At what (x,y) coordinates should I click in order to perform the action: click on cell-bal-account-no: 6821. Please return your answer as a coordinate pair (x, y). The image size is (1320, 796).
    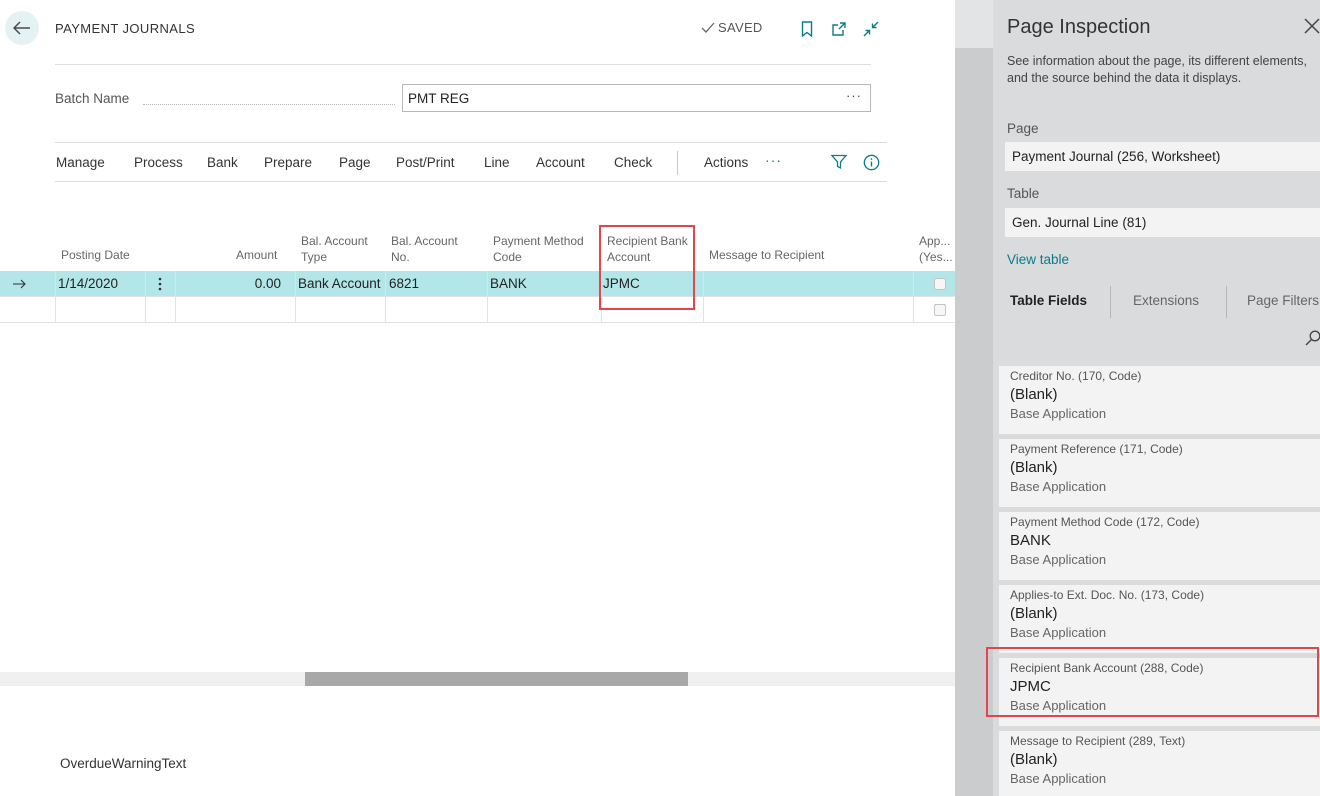
    Looking at the image, I should click on (437, 284).